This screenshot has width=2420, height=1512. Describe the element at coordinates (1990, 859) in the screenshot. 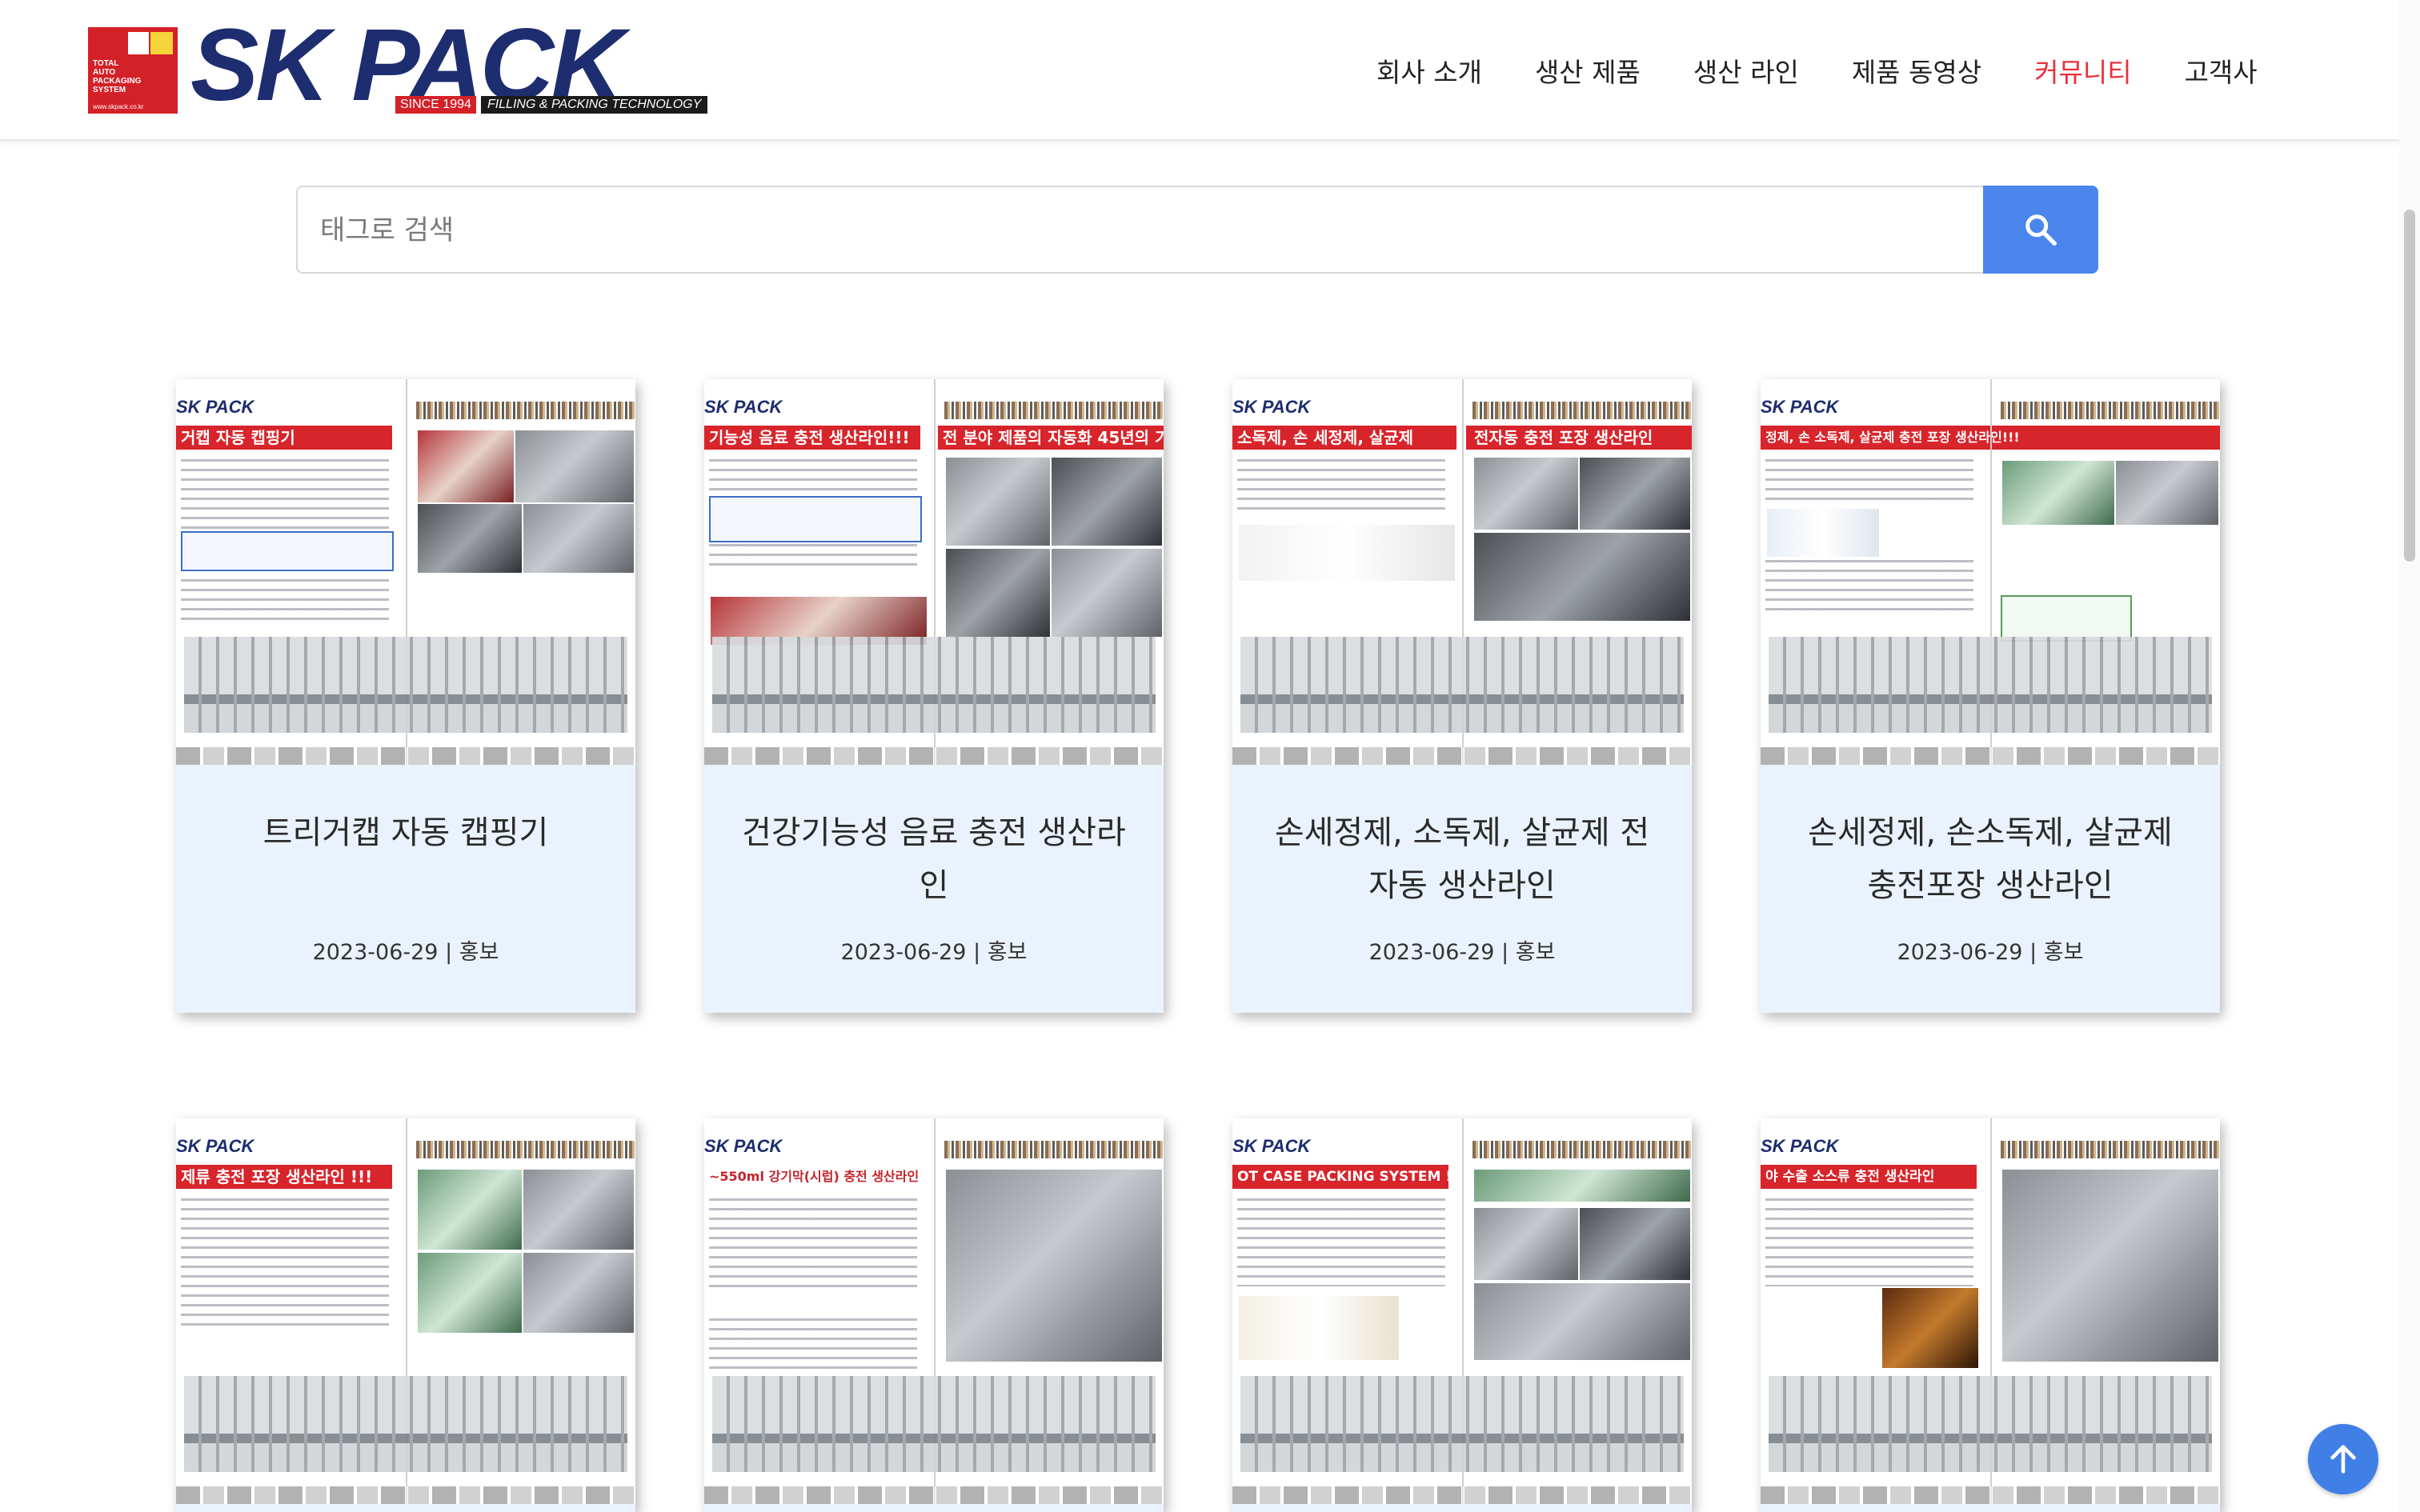

I see `post-title: 손세정제, 손소독제, 살균제 충전포장 생산라인` at that location.